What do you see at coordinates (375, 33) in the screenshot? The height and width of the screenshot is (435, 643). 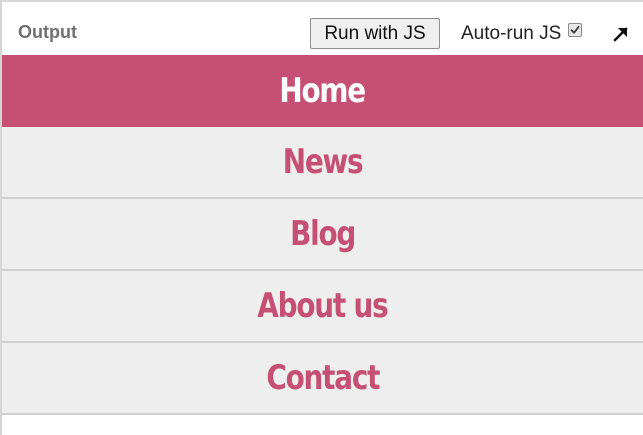 I see `run-with-js-button: Run with JS` at bounding box center [375, 33].